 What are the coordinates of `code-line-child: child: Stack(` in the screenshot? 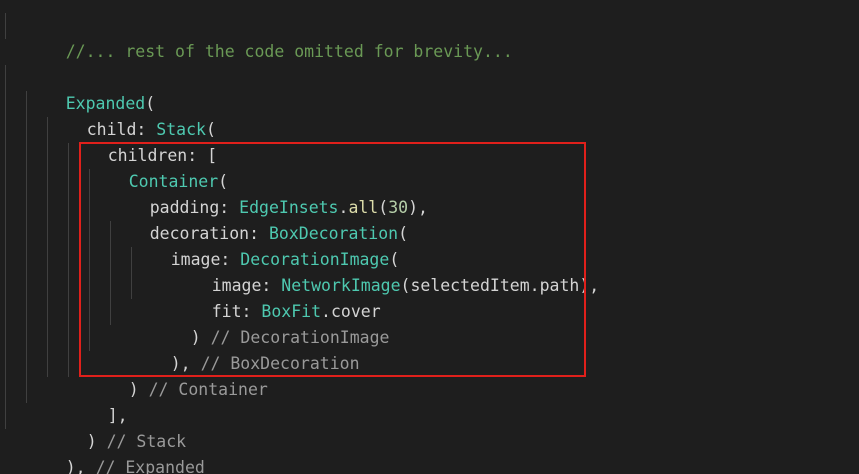 It's located at (131, 115).